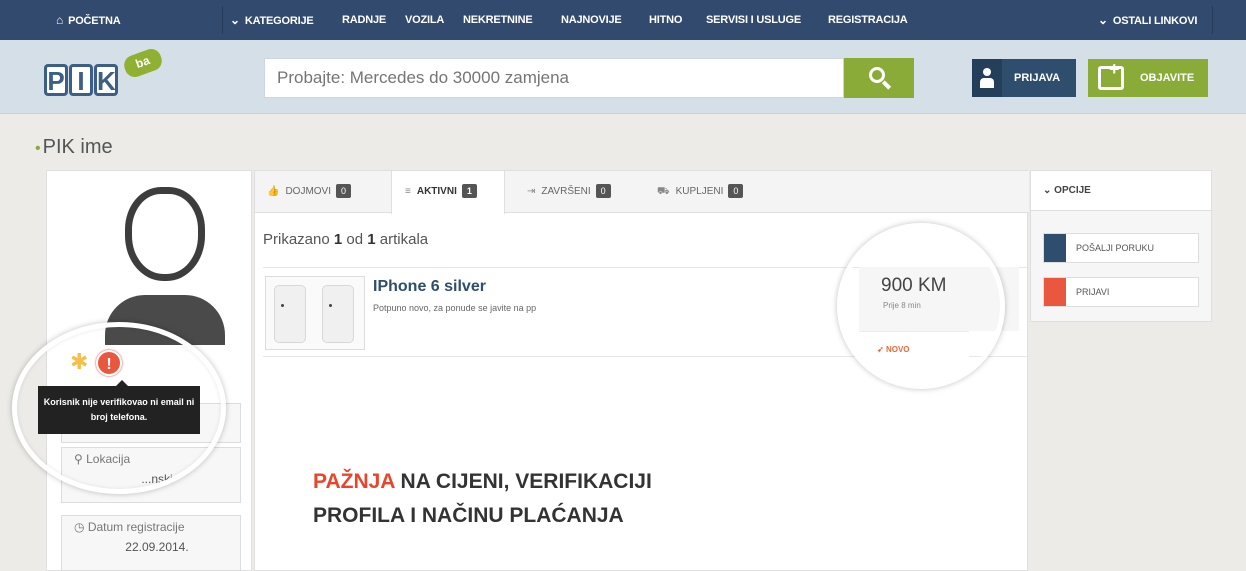  I want to click on list-icon: ≡, so click(408, 191).